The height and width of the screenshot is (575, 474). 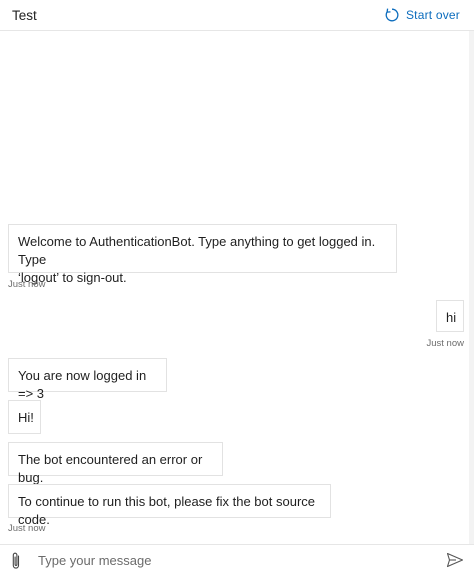 What do you see at coordinates (72, 277) in the screenshot?
I see `message-text-line: ‘logout’ to sign-out.` at bounding box center [72, 277].